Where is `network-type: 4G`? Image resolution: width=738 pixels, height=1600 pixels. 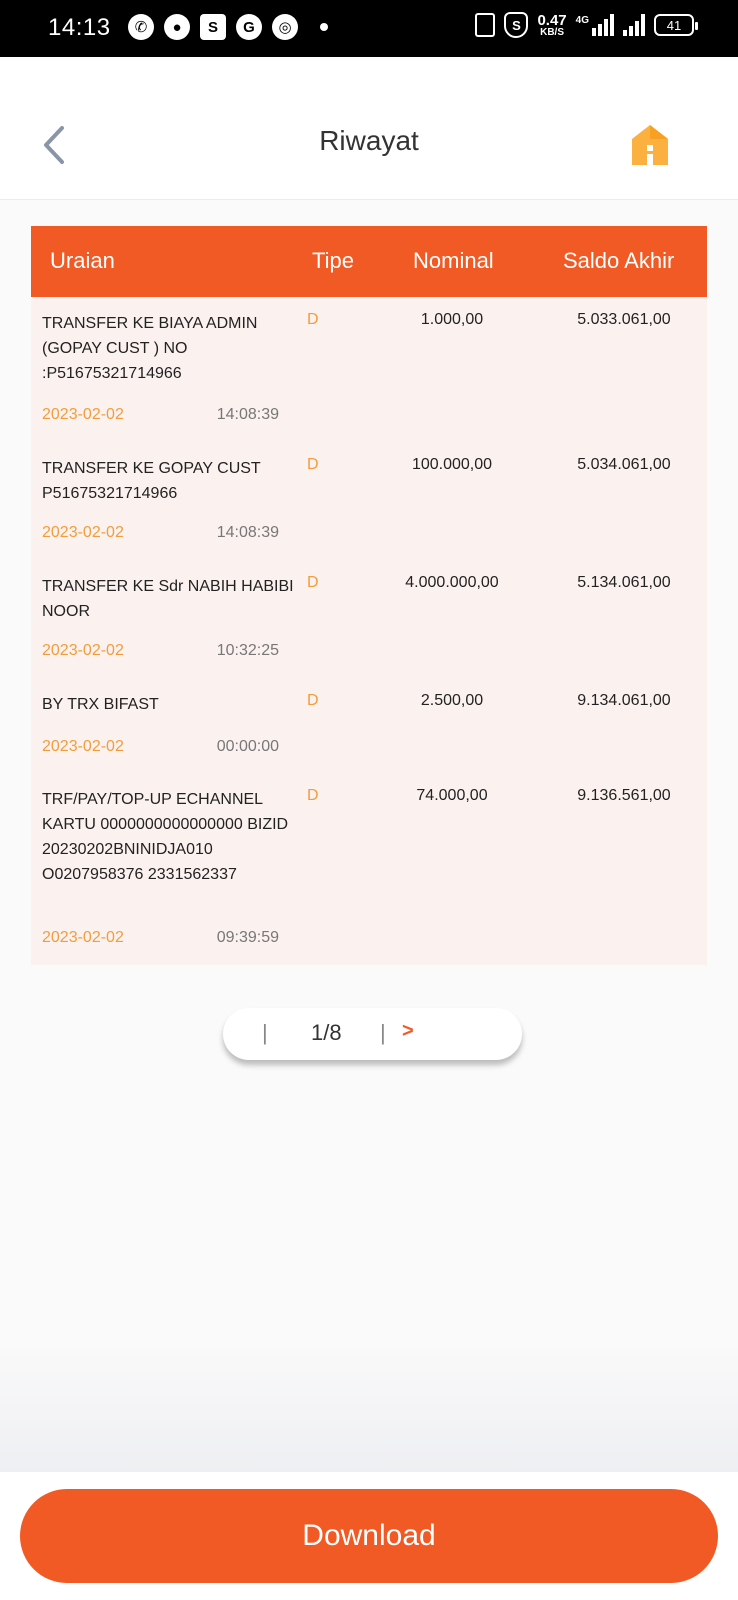 network-type: 4G is located at coordinates (582, 20).